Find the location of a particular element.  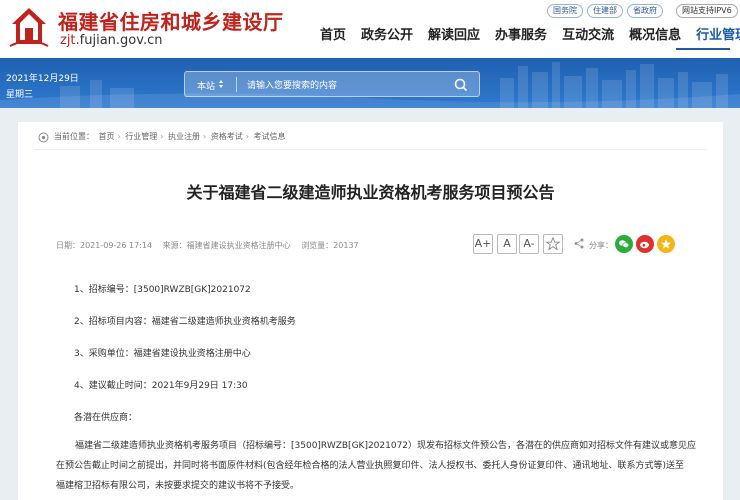

qzone-share-button is located at coordinates (666, 244).